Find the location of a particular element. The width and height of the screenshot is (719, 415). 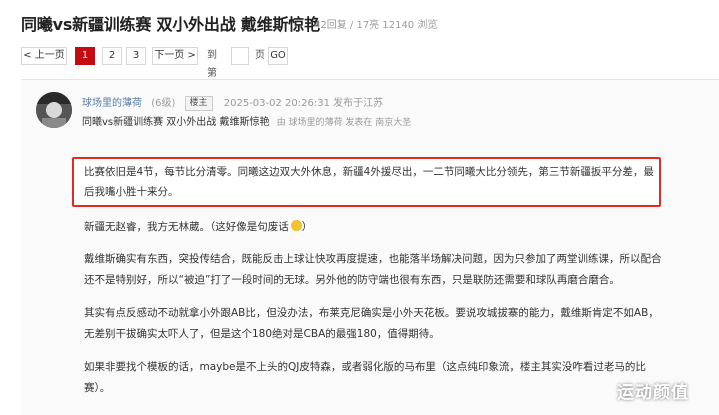

watermark-logo: 运动颜值 is located at coordinates (653, 393).